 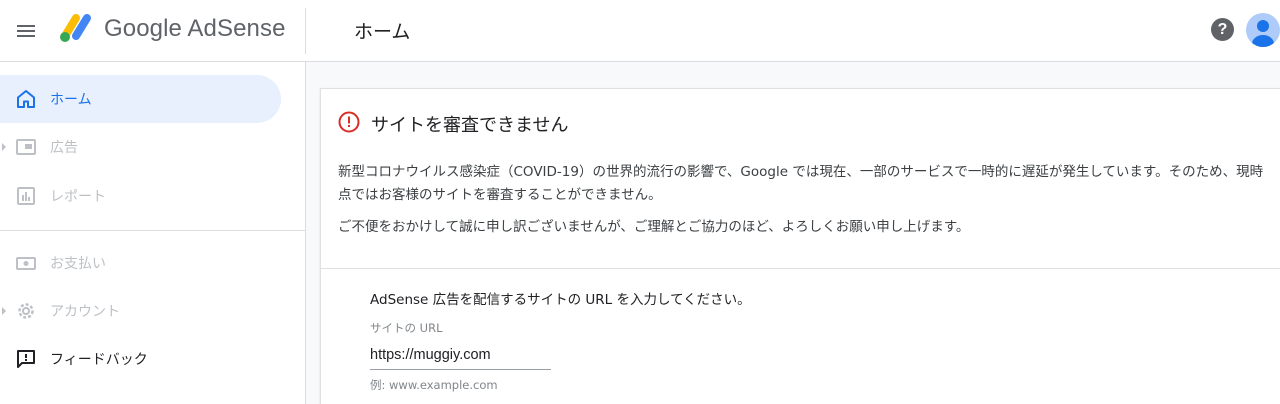 What do you see at coordinates (153, 230) in the screenshot?
I see `sidebar-divider` at bounding box center [153, 230].